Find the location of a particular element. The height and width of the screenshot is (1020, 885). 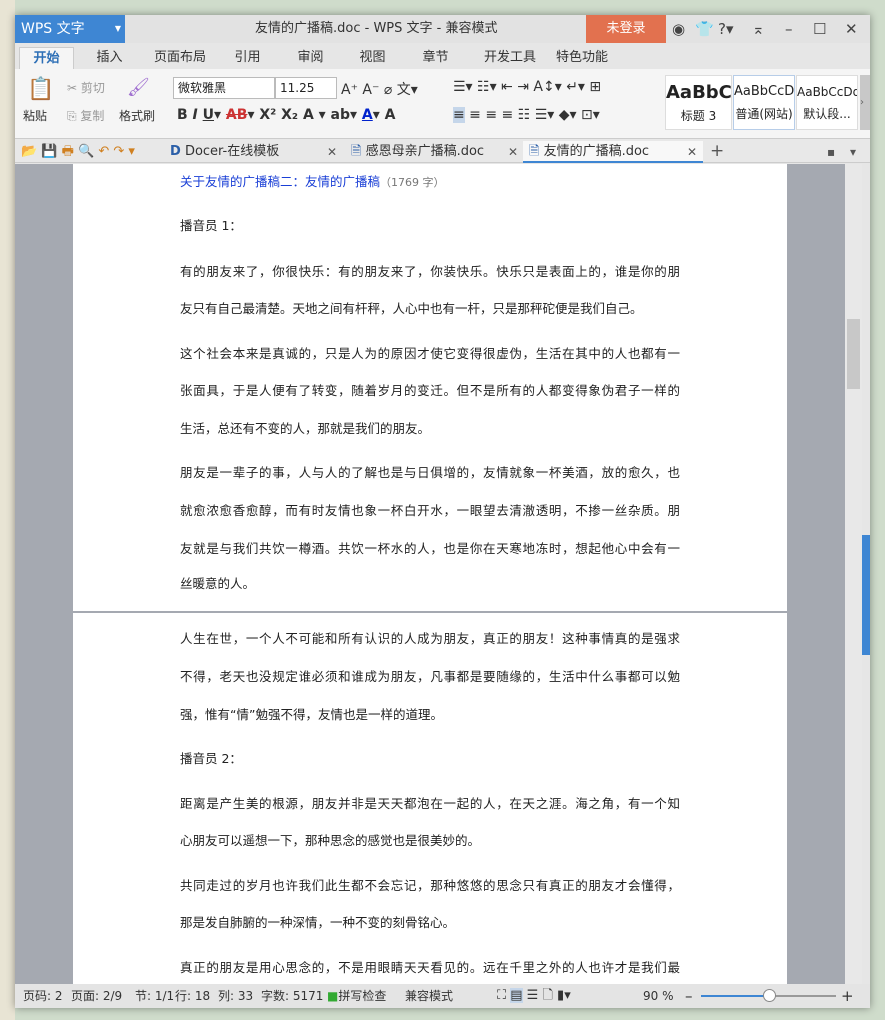

ribbon-tabs: 开始 插入 页面布局 引用 审阅 视图 章节 开发工具 特色功能 is located at coordinates (442, 56).